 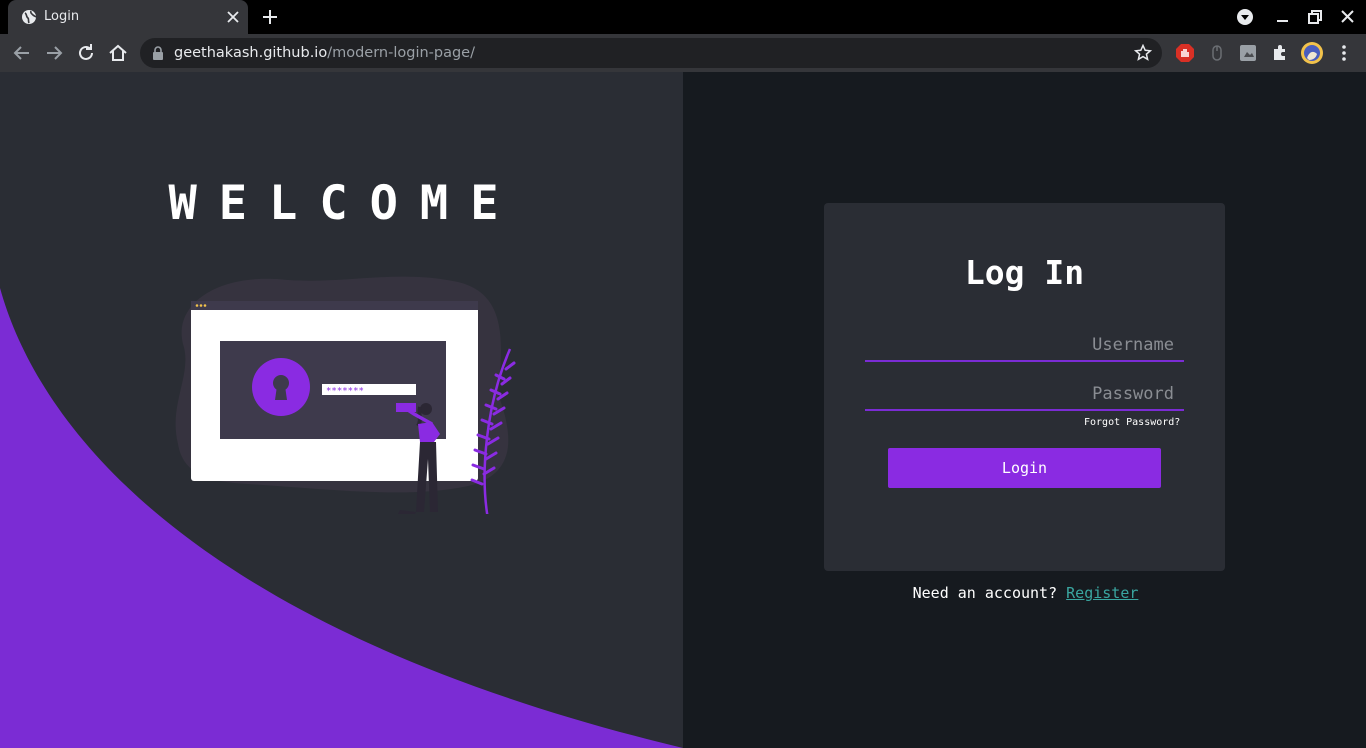 I want to click on home-icon, so click(x=118, y=53).